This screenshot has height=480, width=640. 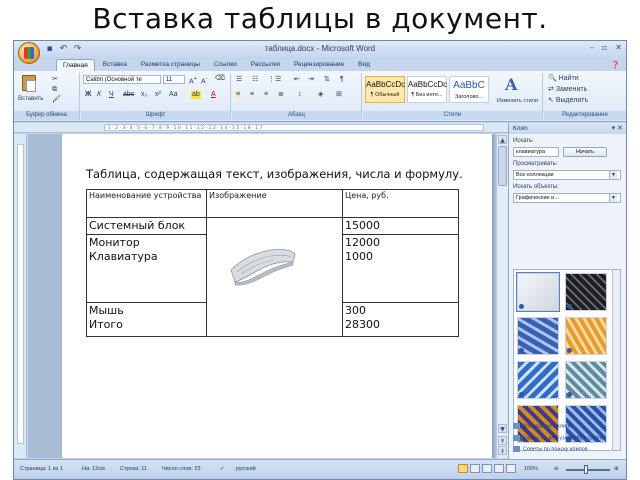 What do you see at coordinates (400, 268) in the screenshot?
I see `table-cell-price: 12000 1000` at bounding box center [400, 268].